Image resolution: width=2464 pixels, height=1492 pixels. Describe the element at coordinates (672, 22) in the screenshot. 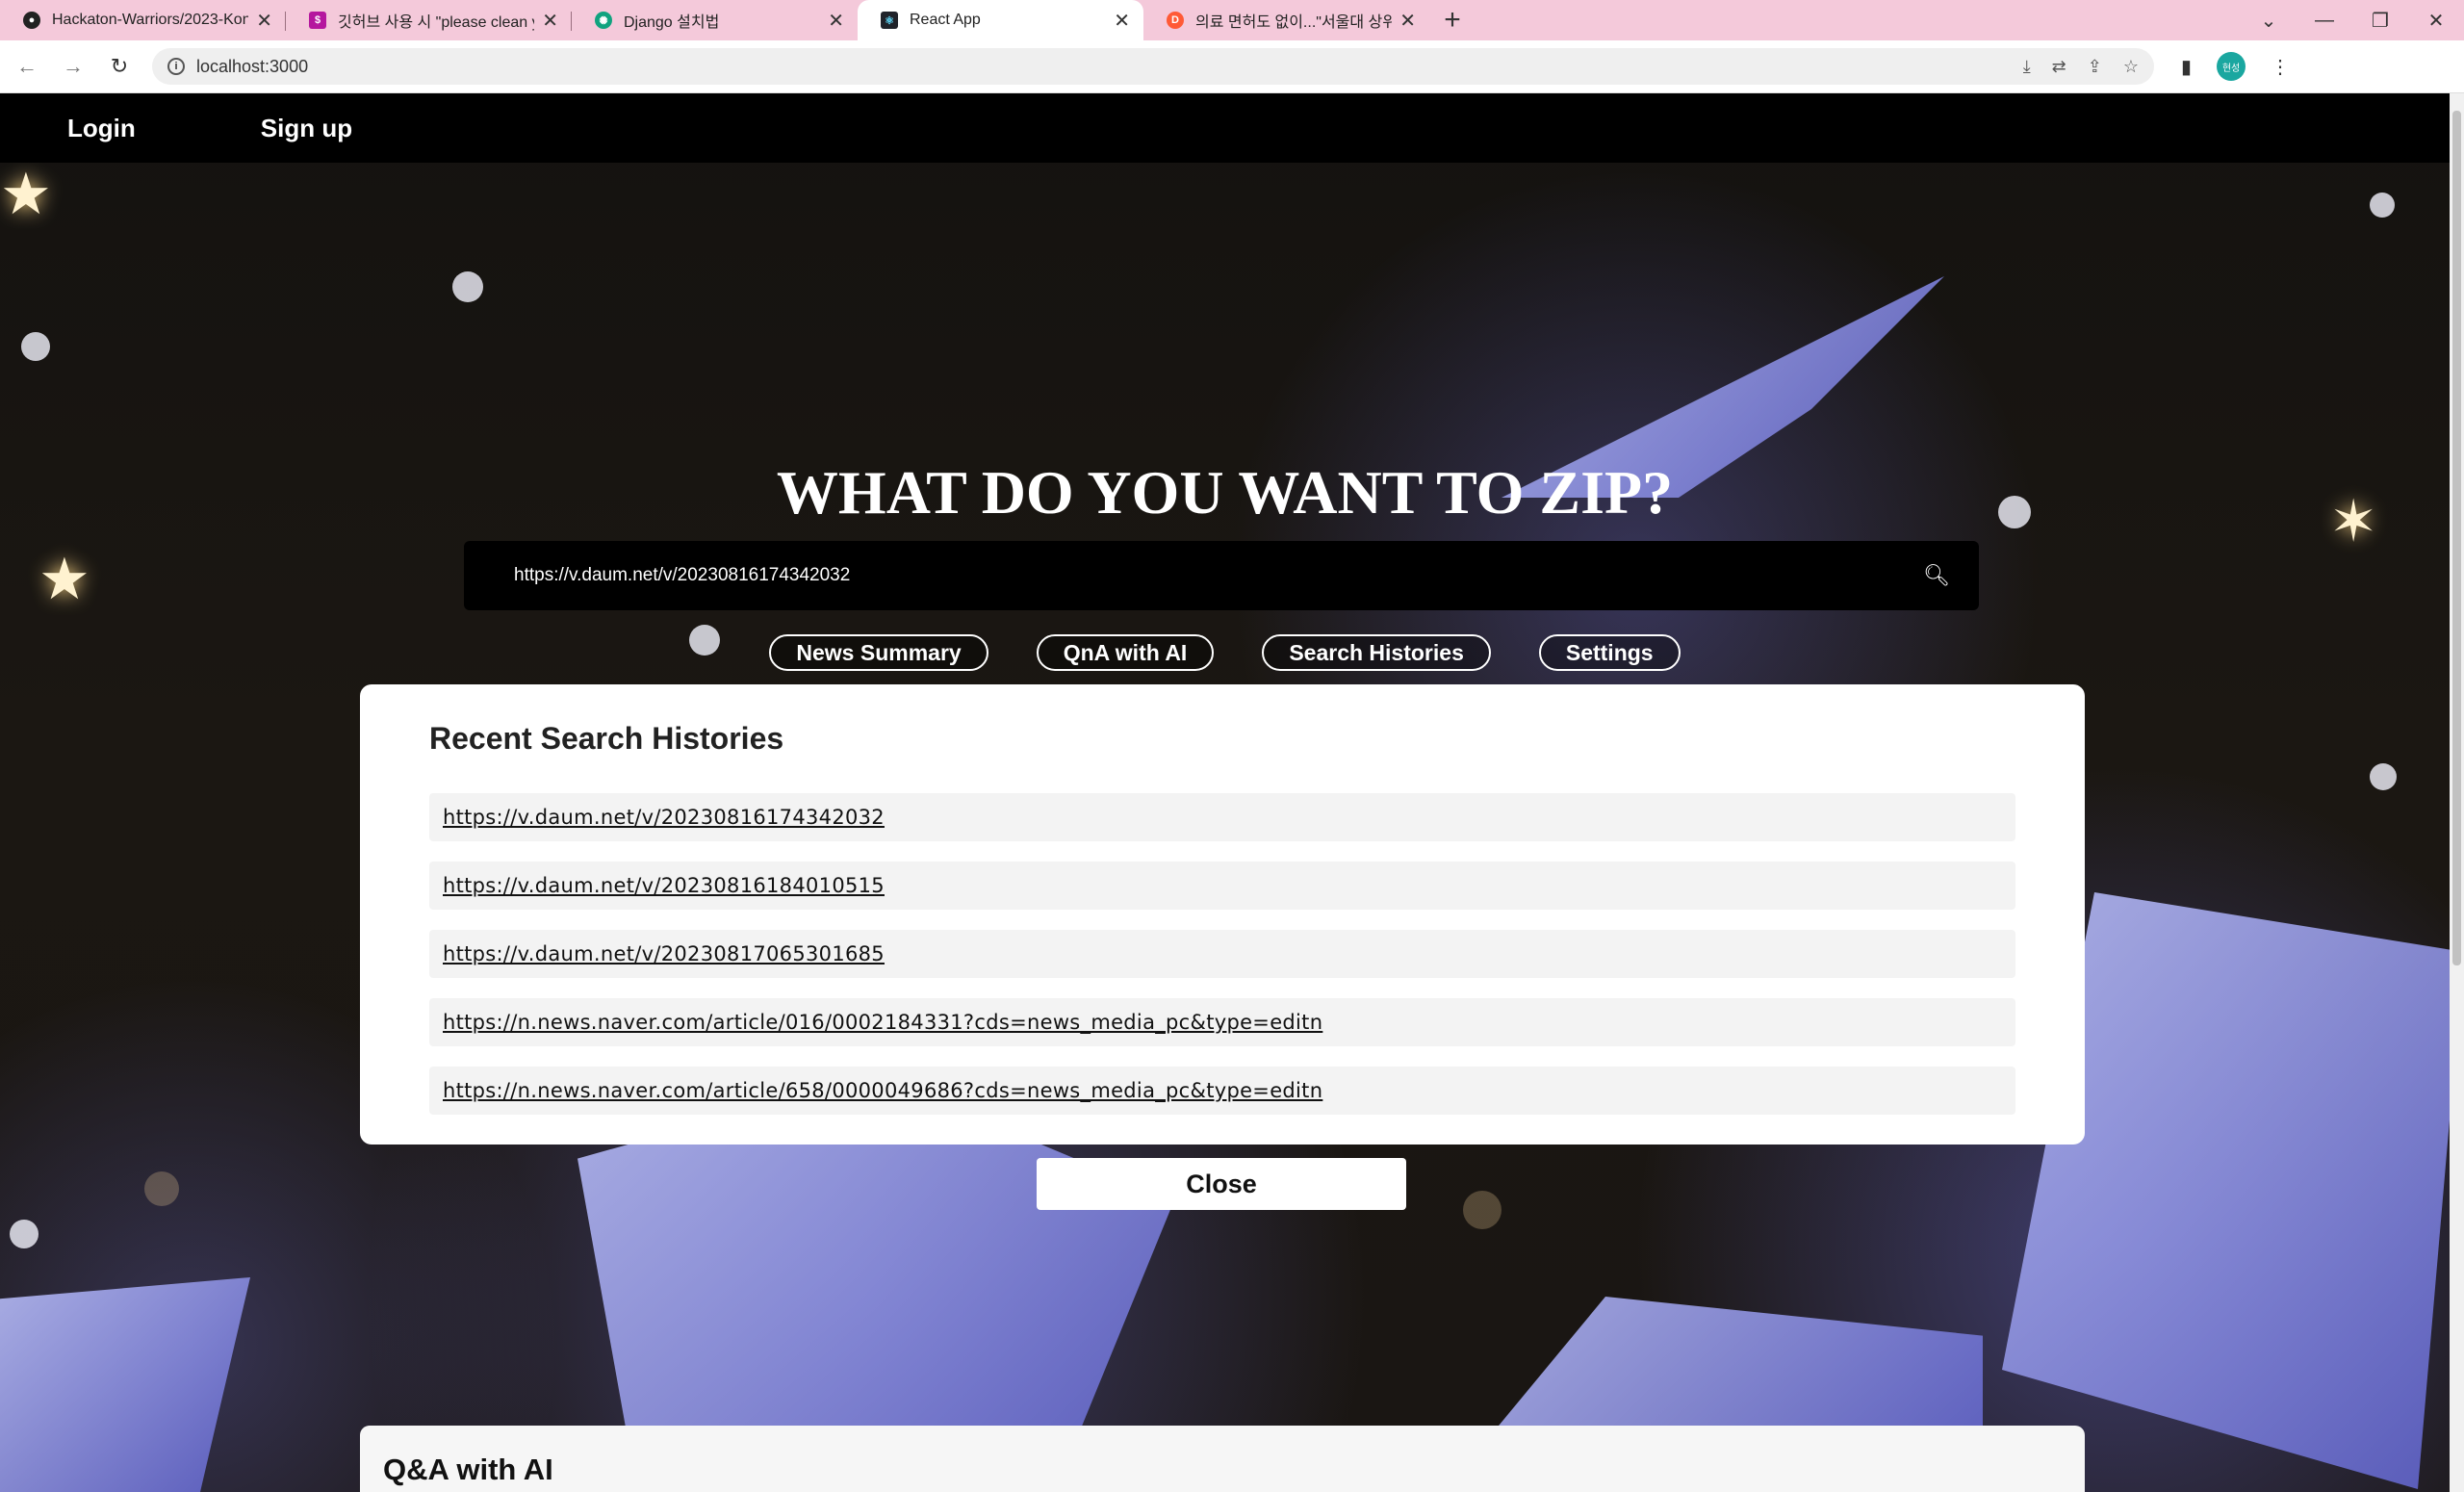

I see `tab-title: Django 설치법` at that location.